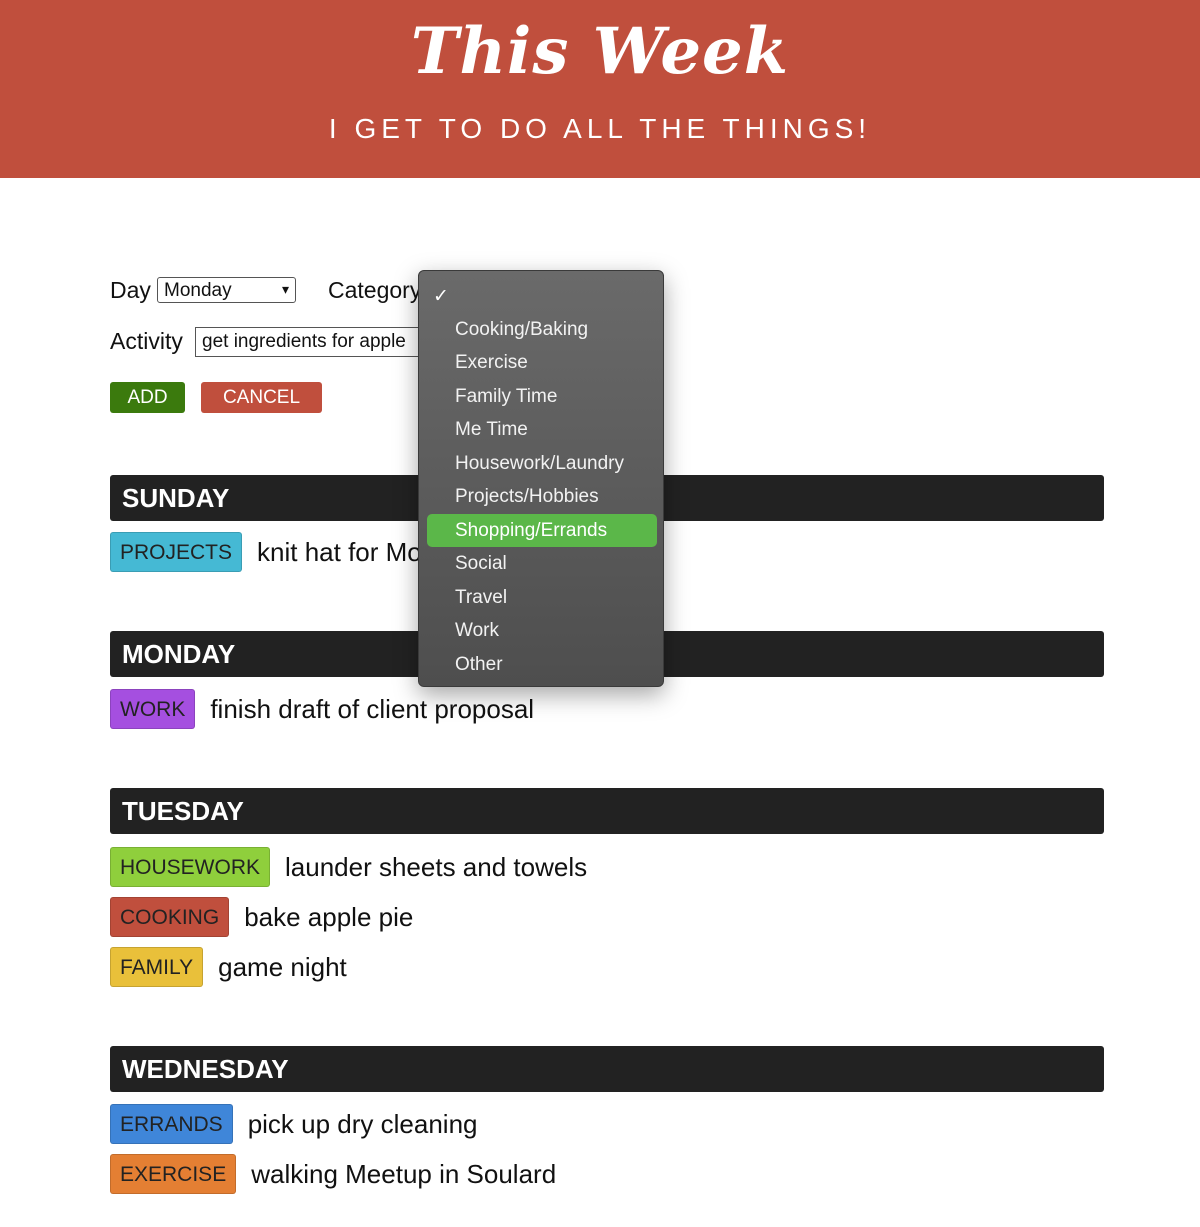 This screenshot has width=1200, height=1227. What do you see at coordinates (157, 967) in the screenshot?
I see `category-tag: FAMILY` at bounding box center [157, 967].